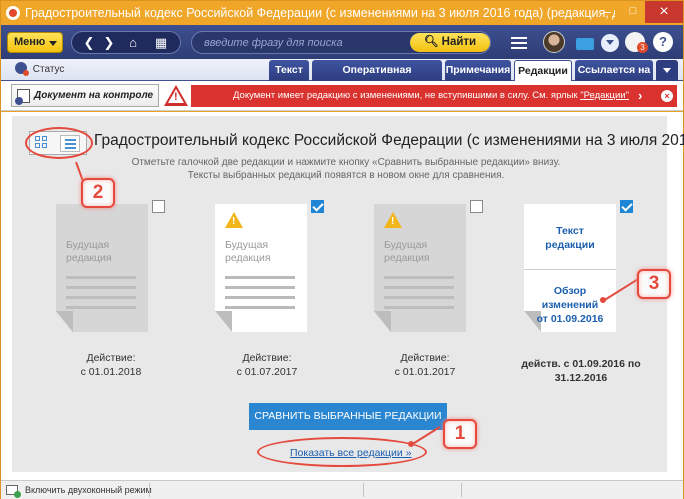  I want to click on minimize-button: –, so click(607, 12).